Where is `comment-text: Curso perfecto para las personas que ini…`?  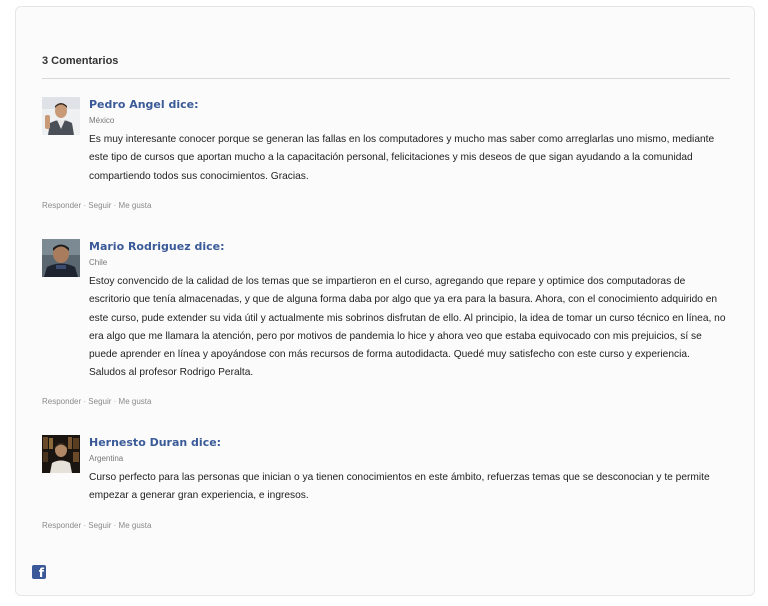 comment-text: Curso perfecto para las personas que ini… is located at coordinates (399, 487).